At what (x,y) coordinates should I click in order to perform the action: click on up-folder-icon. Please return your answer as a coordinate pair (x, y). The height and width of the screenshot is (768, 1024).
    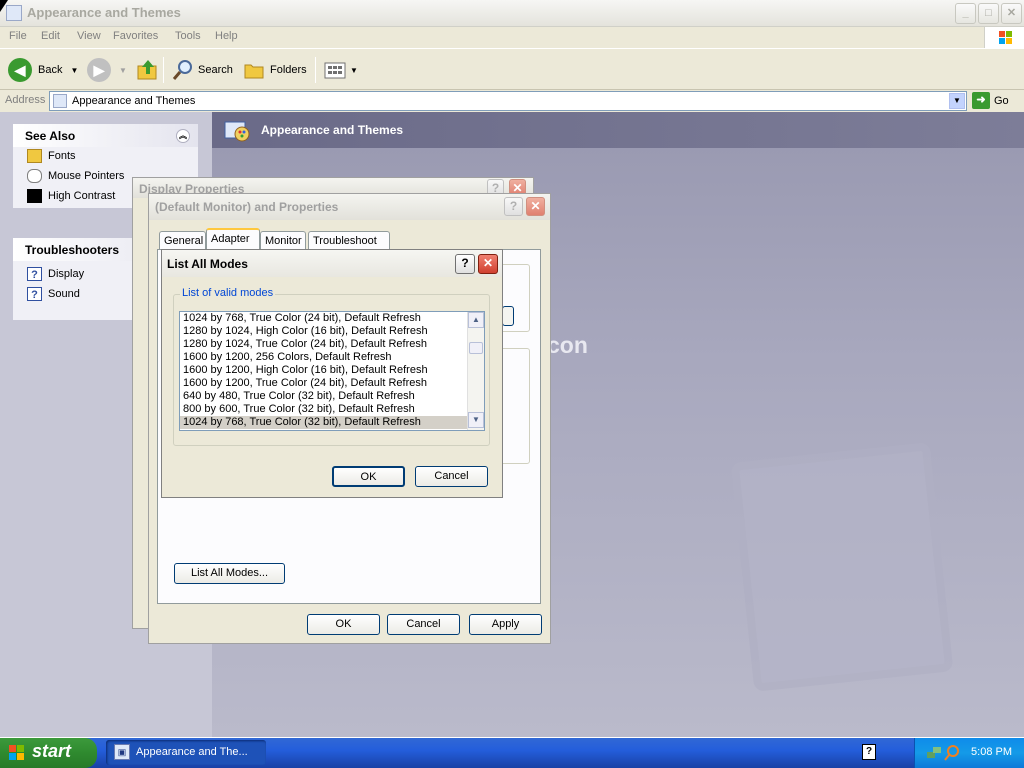
    Looking at the image, I should click on (147, 70).